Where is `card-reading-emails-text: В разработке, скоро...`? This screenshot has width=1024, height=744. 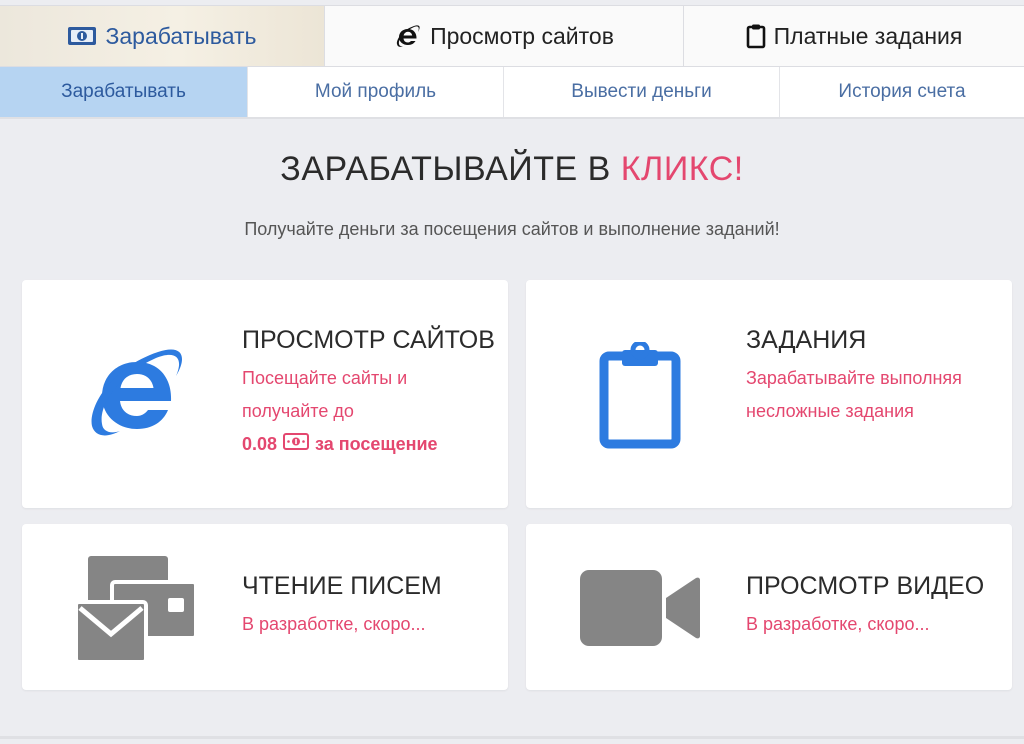 card-reading-emails-text: В разработке, скоро... is located at coordinates (334, 624).